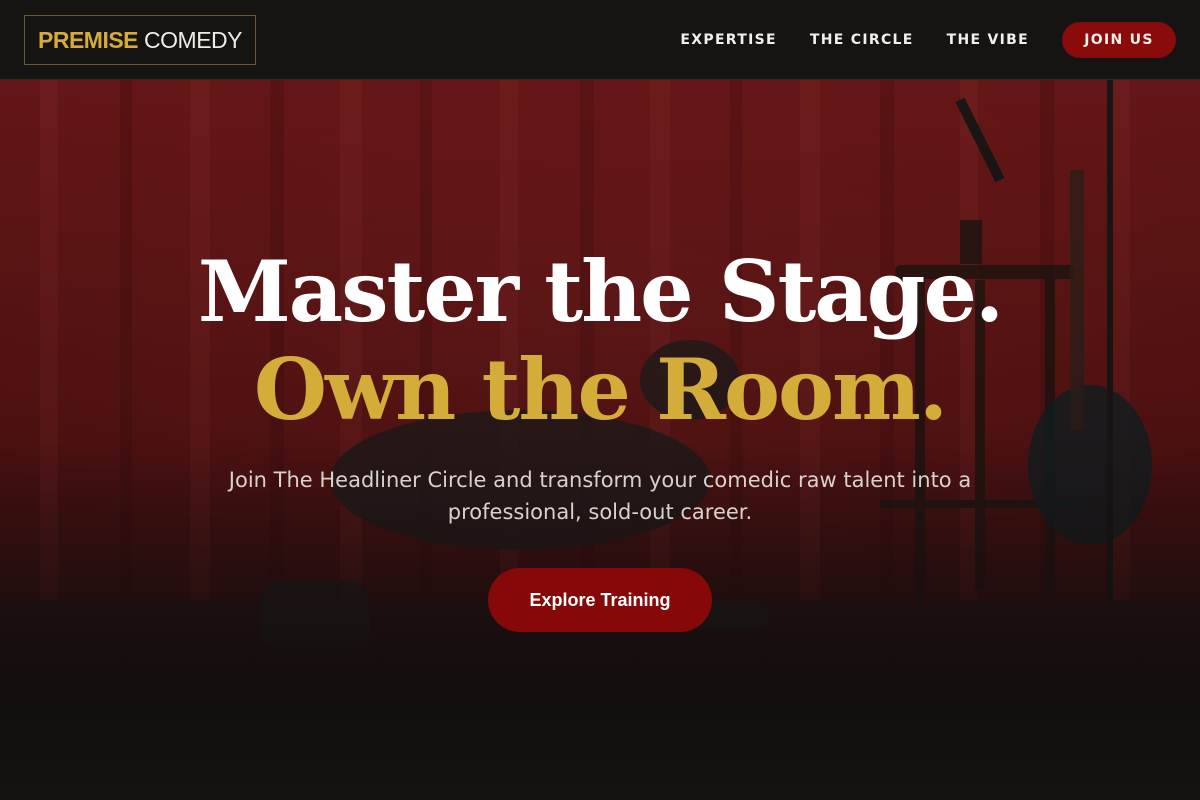 The height and width of the screenshot is (800, 1200). I want to click on hero-headline-line2: Own the Room., so click(600, 389).